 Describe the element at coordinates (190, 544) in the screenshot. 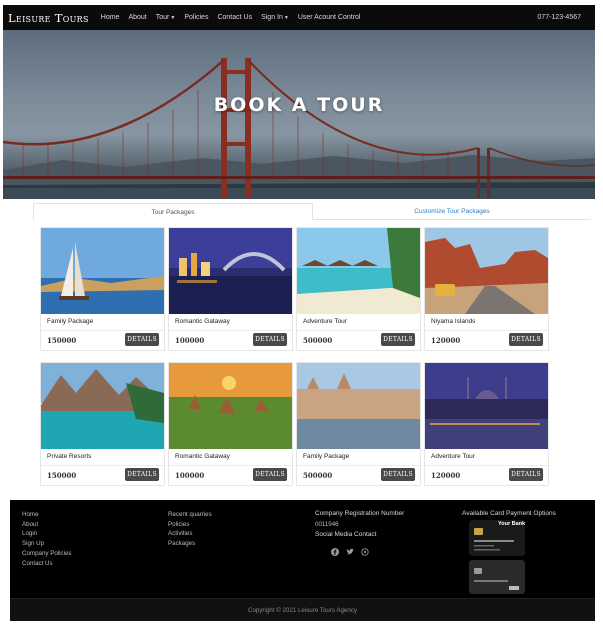

I see `footer-link-packages: Packages` at that location.